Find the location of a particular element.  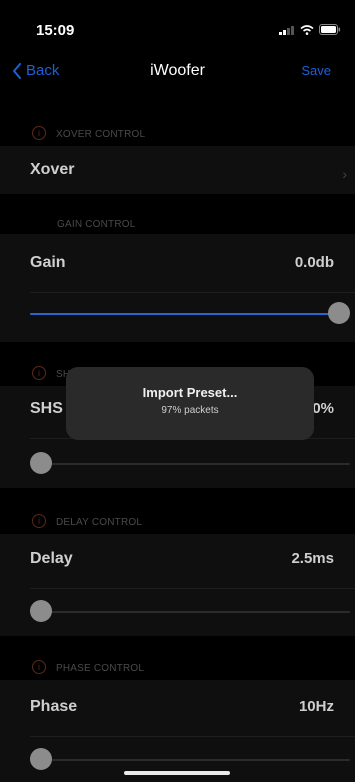

delay-section-header: i DELAY CONTROL is located at coordinates (177, 519).